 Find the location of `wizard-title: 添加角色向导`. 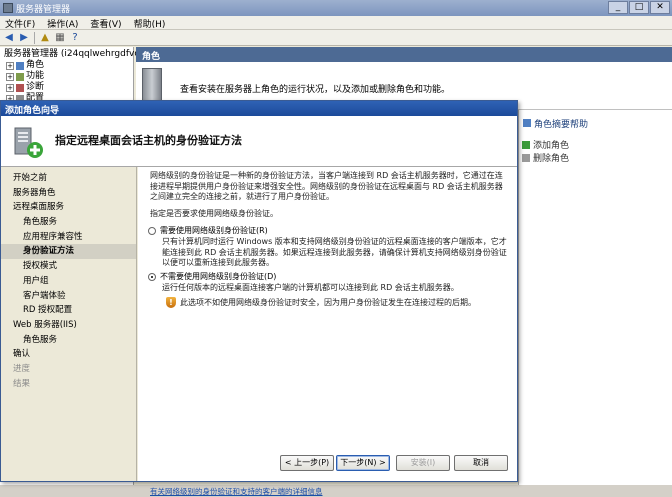

wizard-title: 添加角色向导 is located at coordinates (259, 108).